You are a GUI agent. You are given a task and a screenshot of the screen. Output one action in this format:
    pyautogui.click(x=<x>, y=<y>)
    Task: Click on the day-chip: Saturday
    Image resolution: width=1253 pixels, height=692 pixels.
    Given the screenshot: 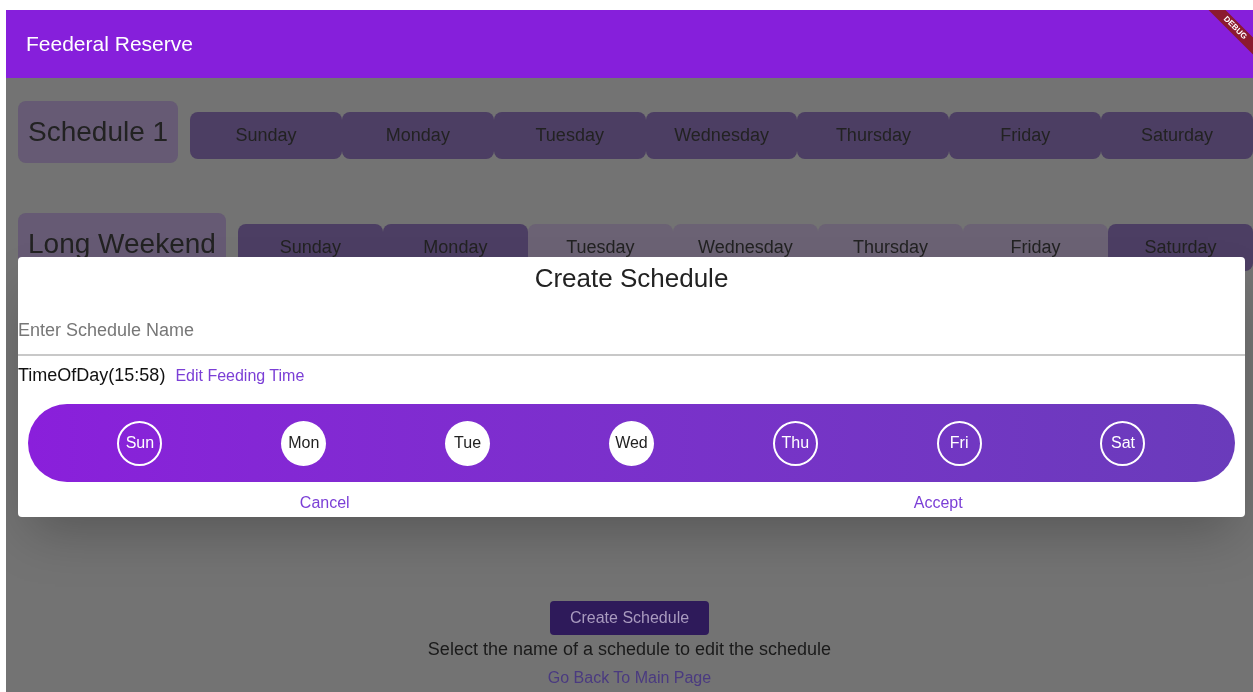 What is the action you would take?
    pyautogui.click(x=1177, y=135)
    